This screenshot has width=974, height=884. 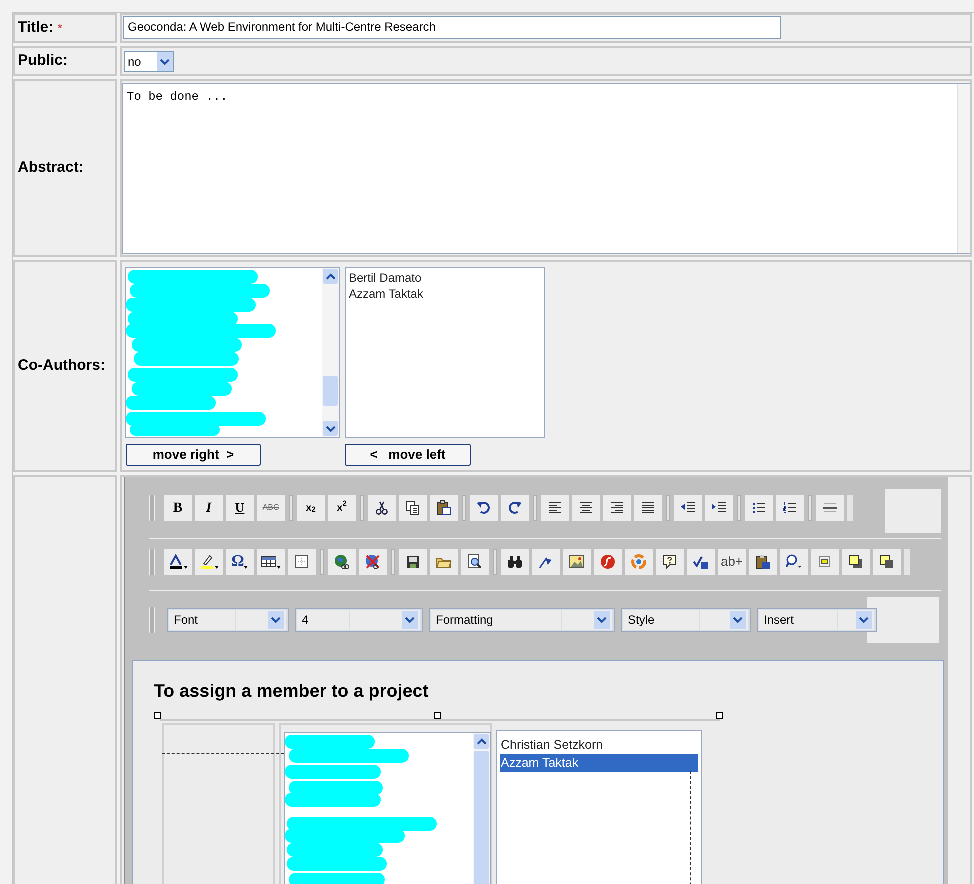 I want to click on dropdown: Font, so click(x=228, y=620).